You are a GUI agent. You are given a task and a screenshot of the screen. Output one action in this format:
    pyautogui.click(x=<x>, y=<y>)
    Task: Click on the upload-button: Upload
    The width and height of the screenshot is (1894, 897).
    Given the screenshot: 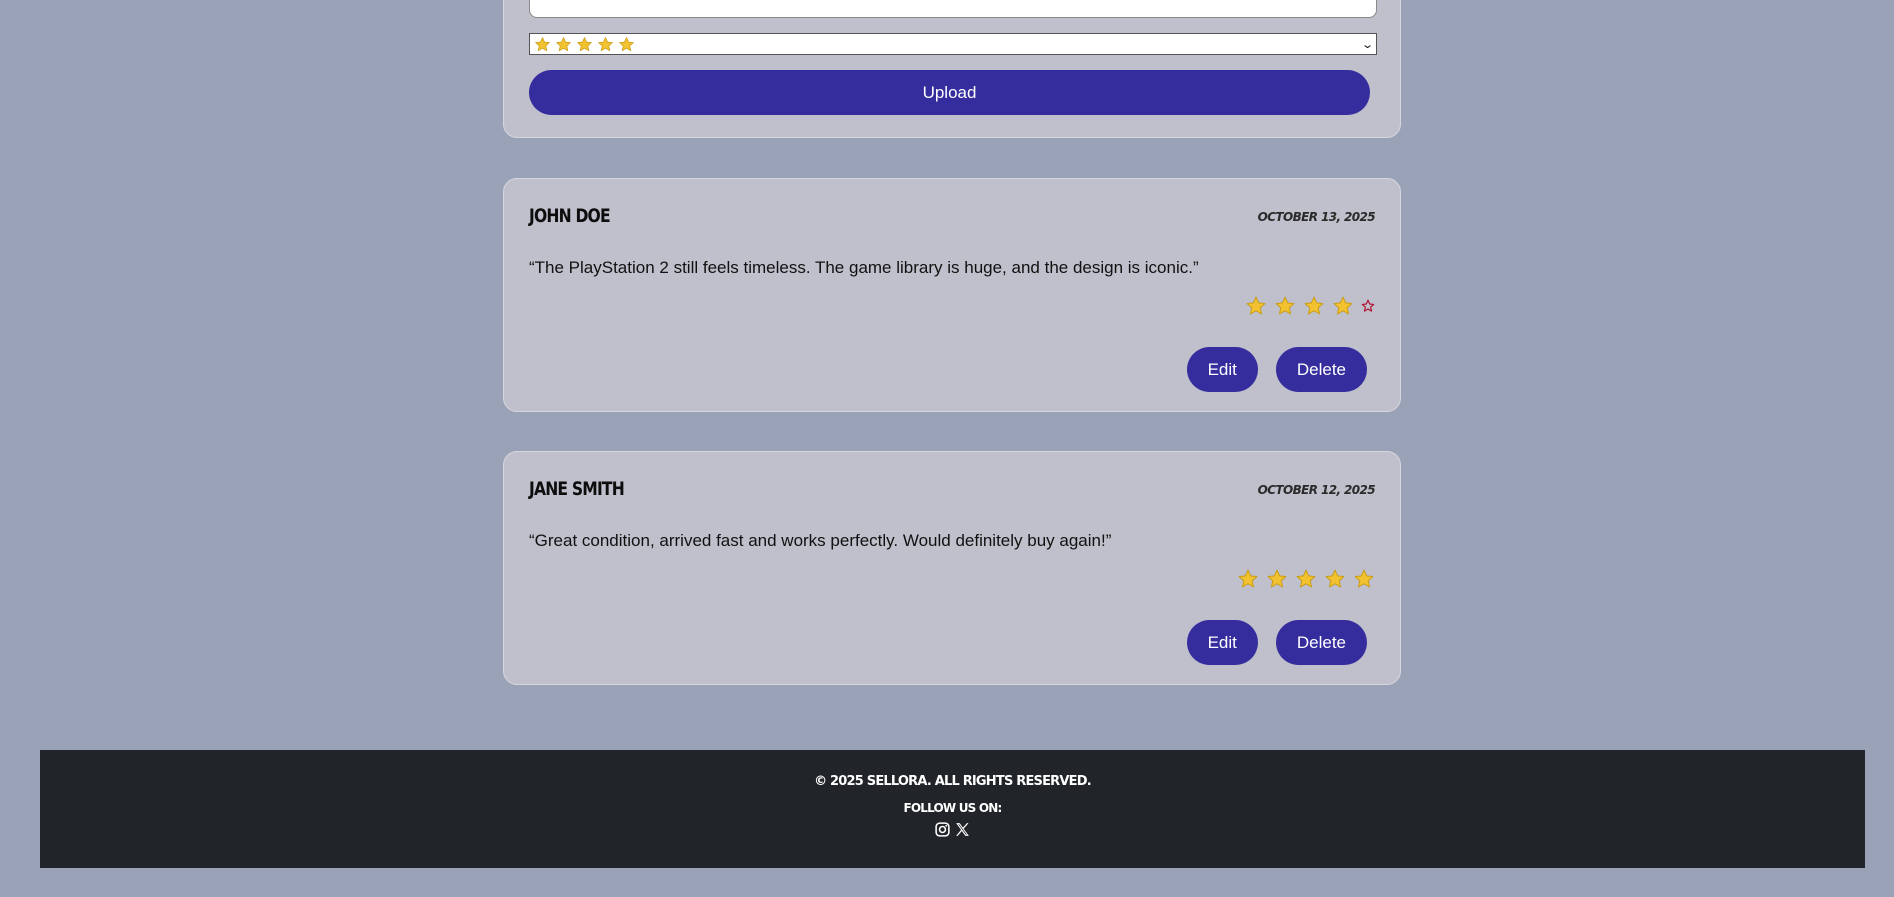 What is the action you would take?
    pyautogui.click(x=949, y=92)
    